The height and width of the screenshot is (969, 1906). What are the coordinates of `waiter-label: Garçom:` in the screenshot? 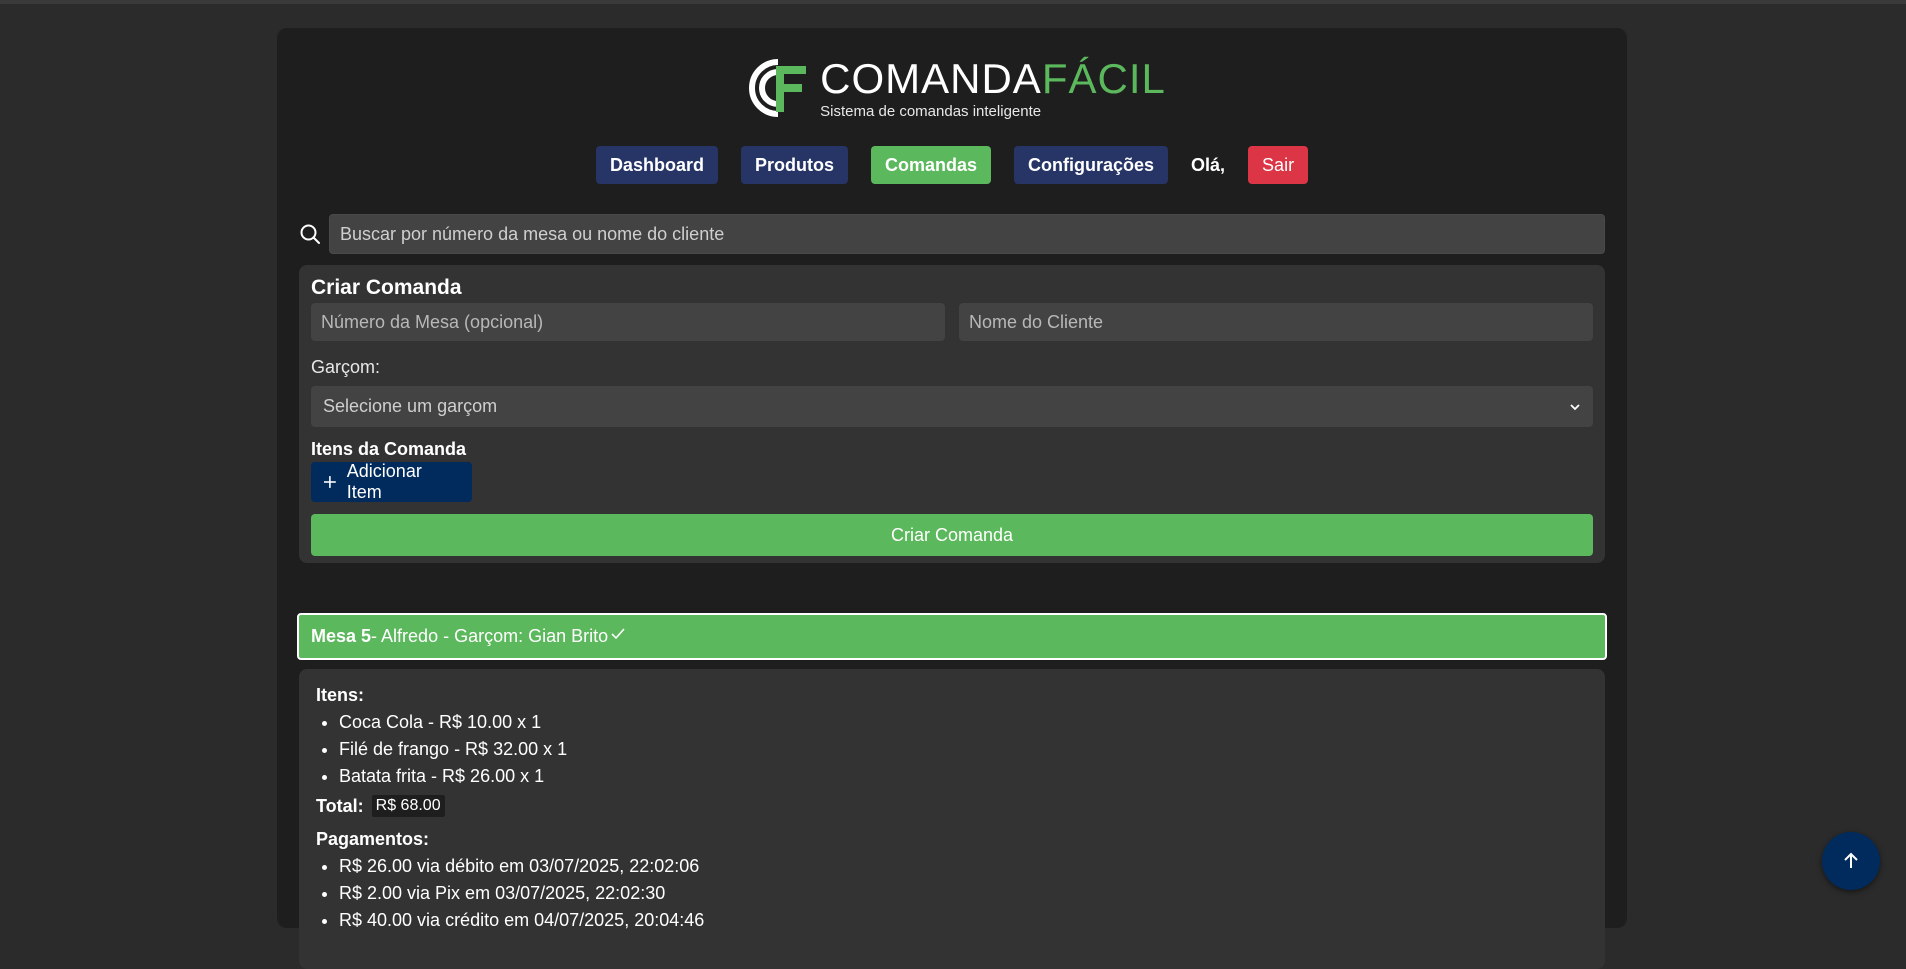 It's located at (346, 367).